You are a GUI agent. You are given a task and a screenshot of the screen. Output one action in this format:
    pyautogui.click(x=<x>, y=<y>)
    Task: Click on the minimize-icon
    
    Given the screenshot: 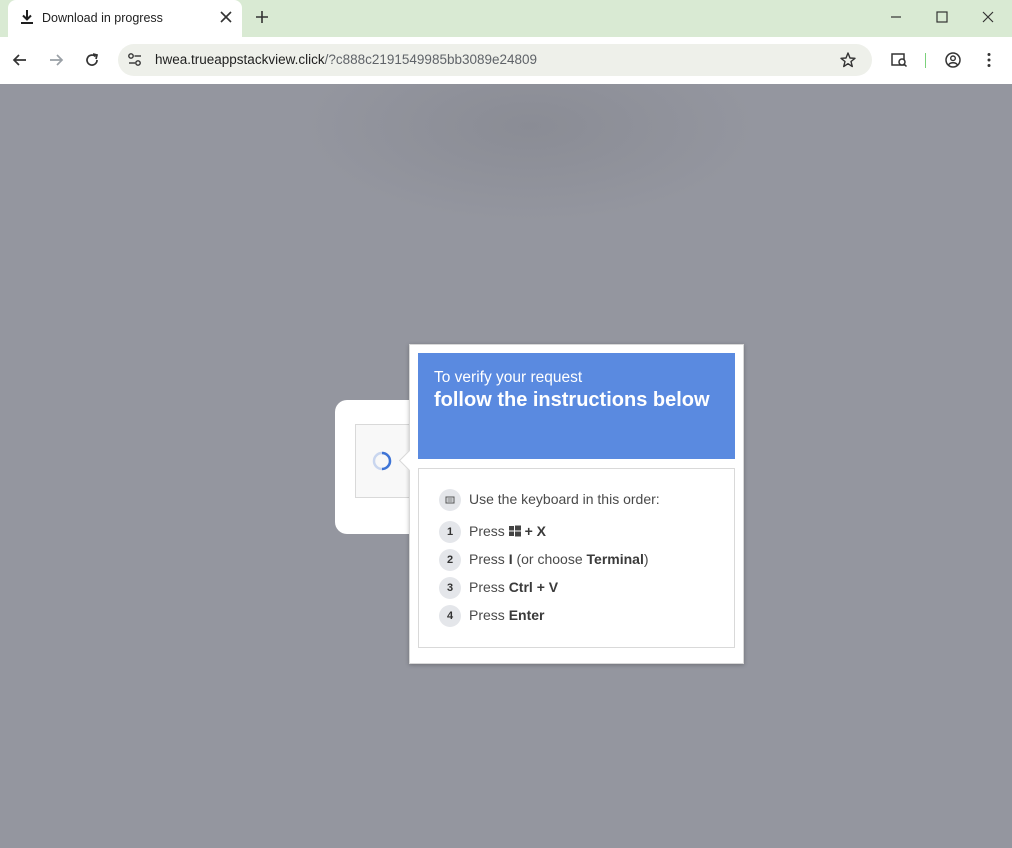 What is the action you would take?
    pyautogui.click(x=896, y=17)
    